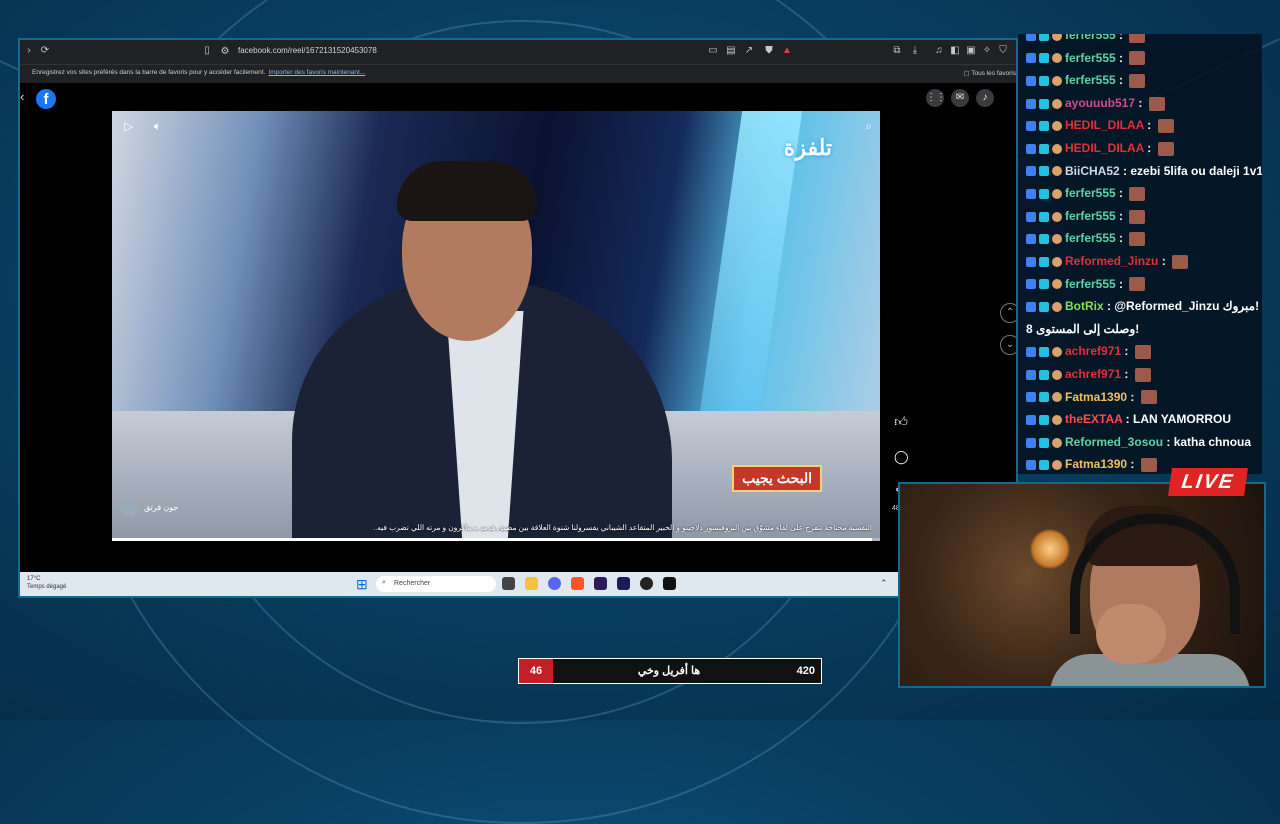 Image resolution: width=1280 pixels, height=824 pixels. I want to click on chat-username: theEXTAA, so click(1093, 419).